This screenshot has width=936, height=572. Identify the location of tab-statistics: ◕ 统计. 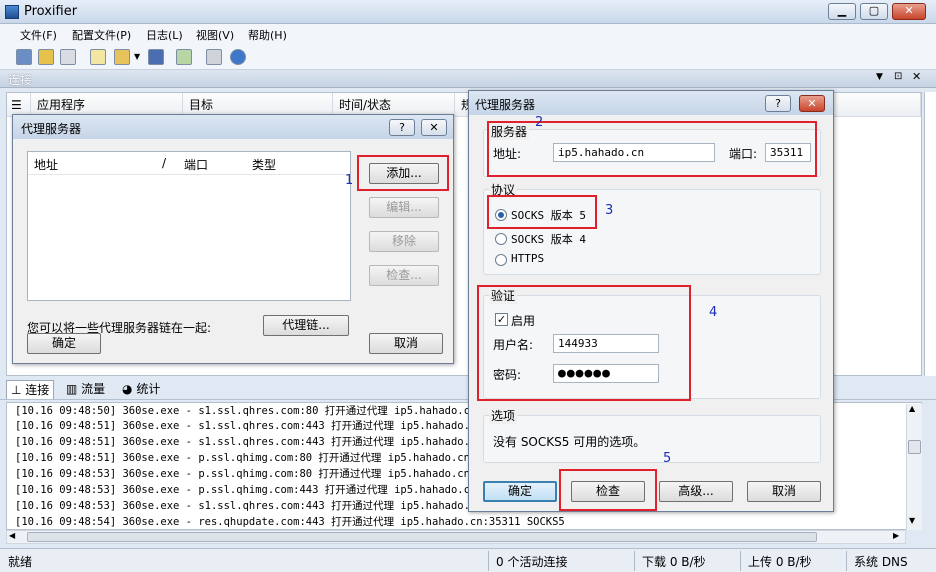
(141, 389).